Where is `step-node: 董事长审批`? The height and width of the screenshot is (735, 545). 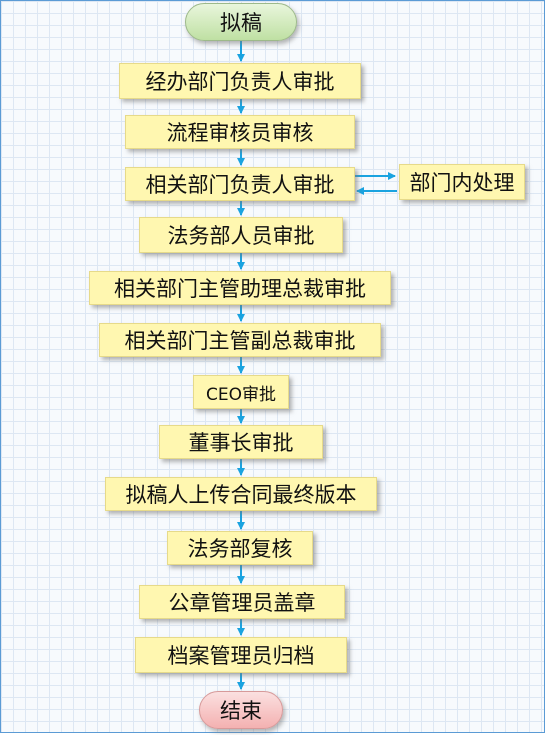 step-node: 董事长审批 is located at coordinates (241, 442).